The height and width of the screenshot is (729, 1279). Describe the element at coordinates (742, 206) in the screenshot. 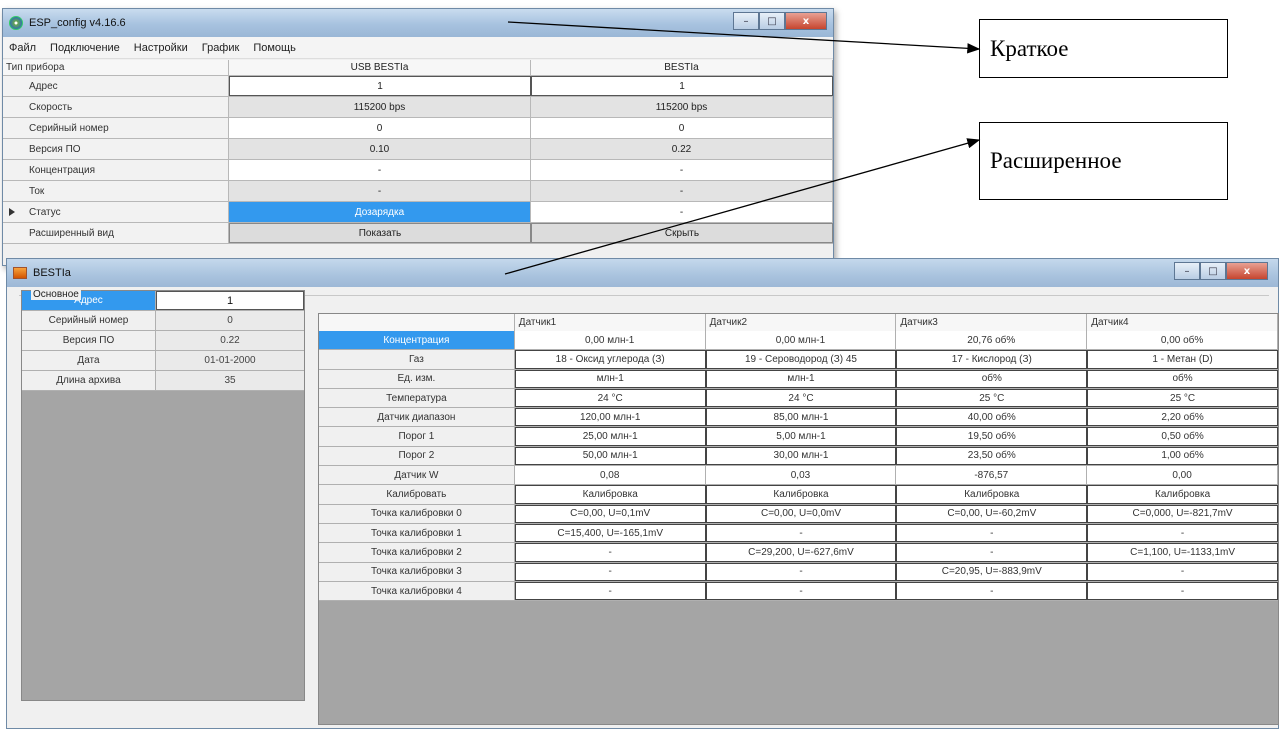

I see `arrow-to-extended-window` at that location.